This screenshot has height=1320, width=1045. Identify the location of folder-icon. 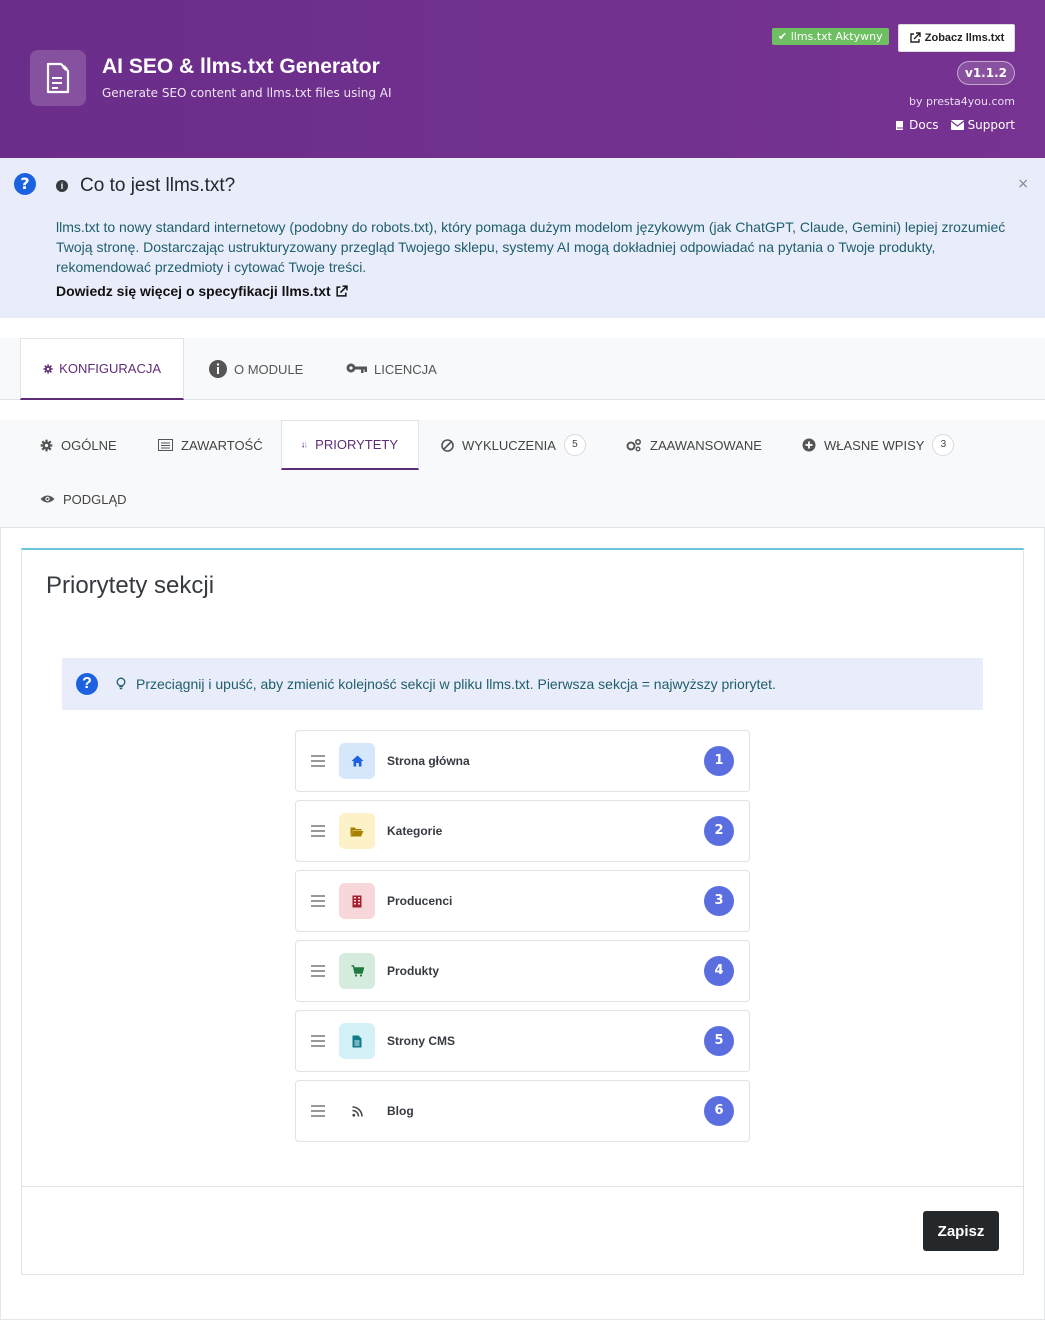
(357, 831).